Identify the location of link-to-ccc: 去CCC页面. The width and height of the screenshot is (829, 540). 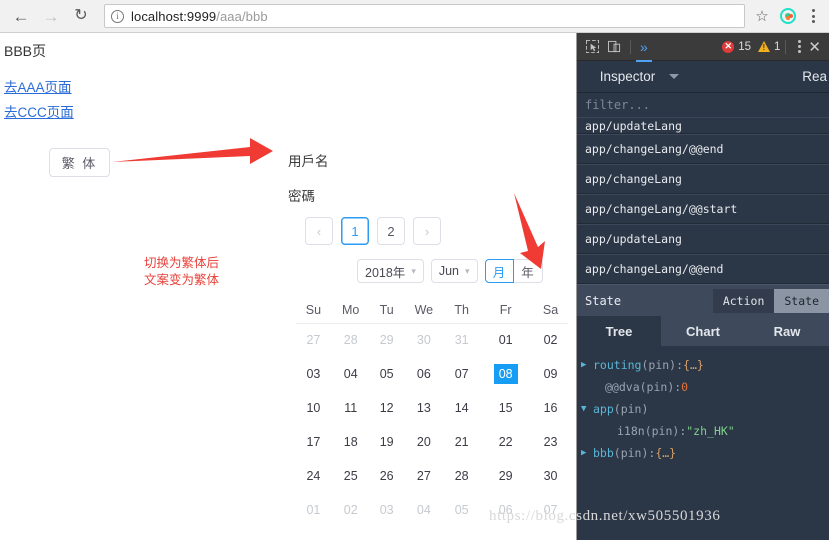
(39, 111).